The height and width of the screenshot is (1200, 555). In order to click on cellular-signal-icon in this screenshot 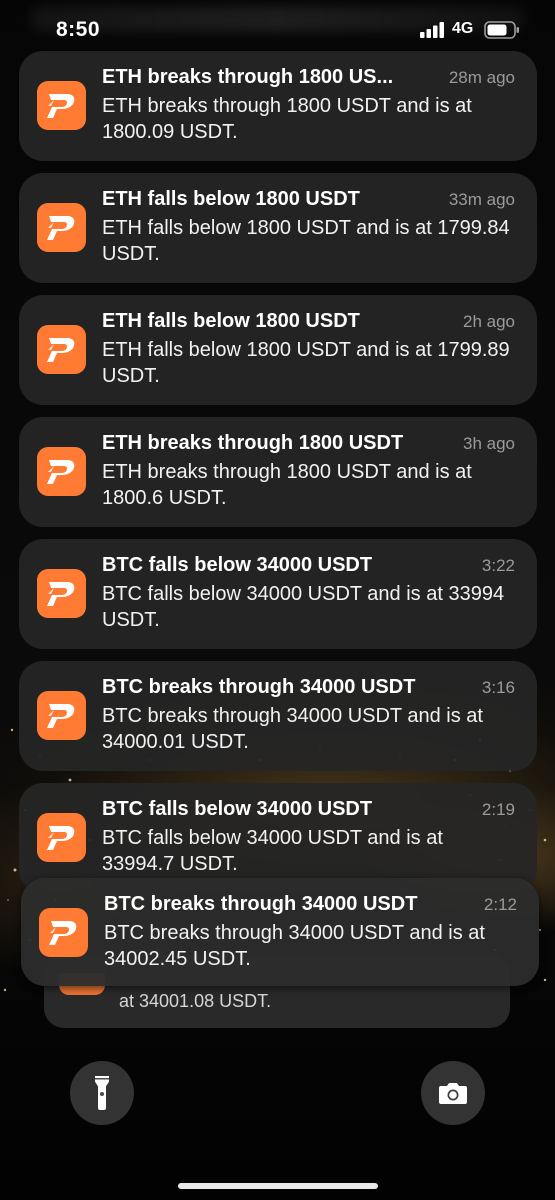, I will do `click(432, 30)`.